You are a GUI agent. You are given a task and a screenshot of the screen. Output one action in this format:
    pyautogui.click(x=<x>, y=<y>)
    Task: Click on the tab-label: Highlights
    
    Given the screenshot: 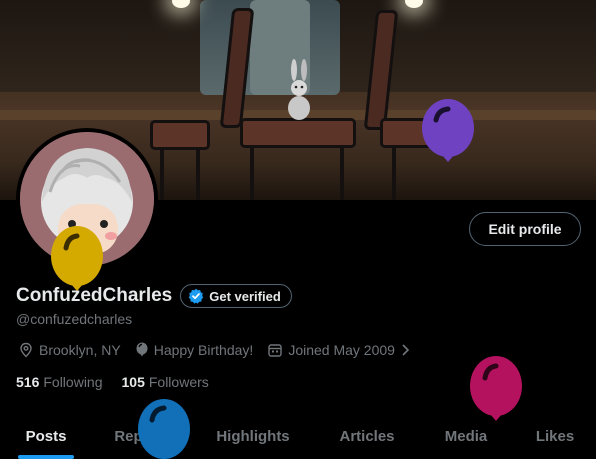 What is the action you would take?
    pyautogui.click(x=253, y=436)
    